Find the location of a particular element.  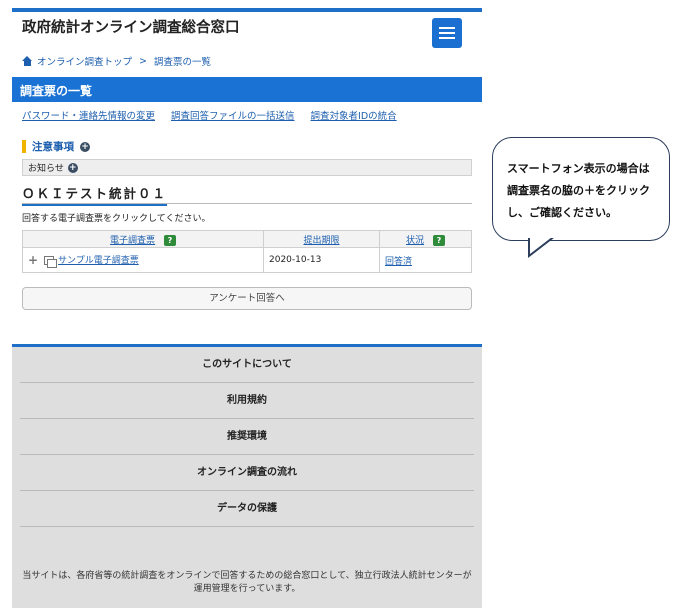

breadcrumb-home-link: オンライン調査トップ is located at coordinates (84, 61).